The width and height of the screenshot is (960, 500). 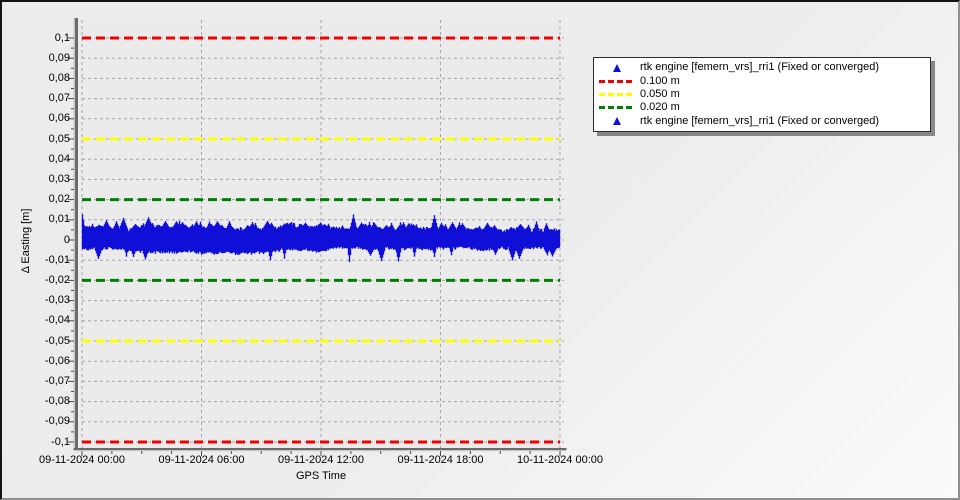 What do you see at coordinates (560, 460) in the screenshot?
I see `x-tick-label: 10-11-2024 00:00` at bounding box center [560, 460].